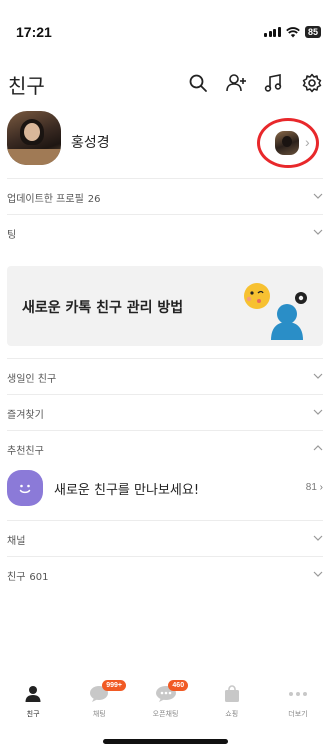 The image size is (331, 749). What do you see at coordinates (307, 142) in the screenshot?
I see `chevron-right-icon: ›` at bounding box center [307, 142].